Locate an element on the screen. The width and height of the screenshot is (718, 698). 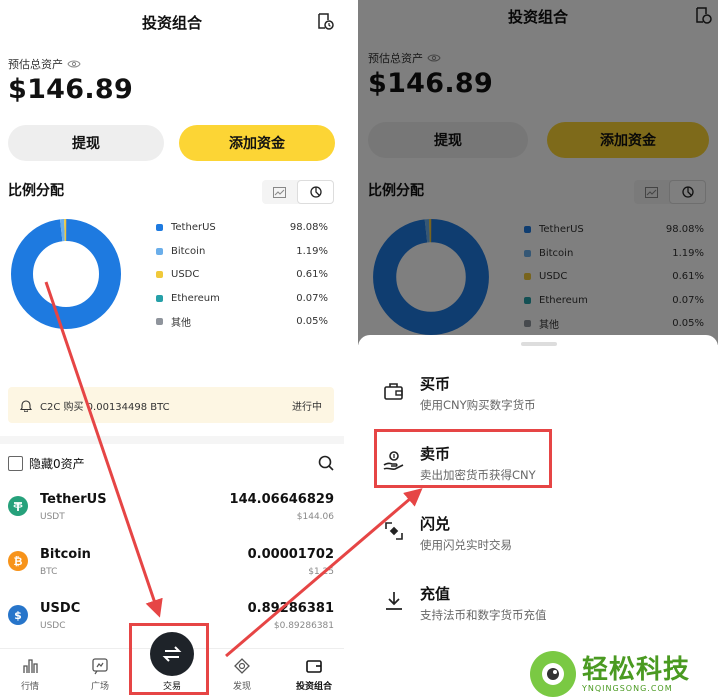
watermark-title: 轻松科技 is located at coordinates (636, 669).